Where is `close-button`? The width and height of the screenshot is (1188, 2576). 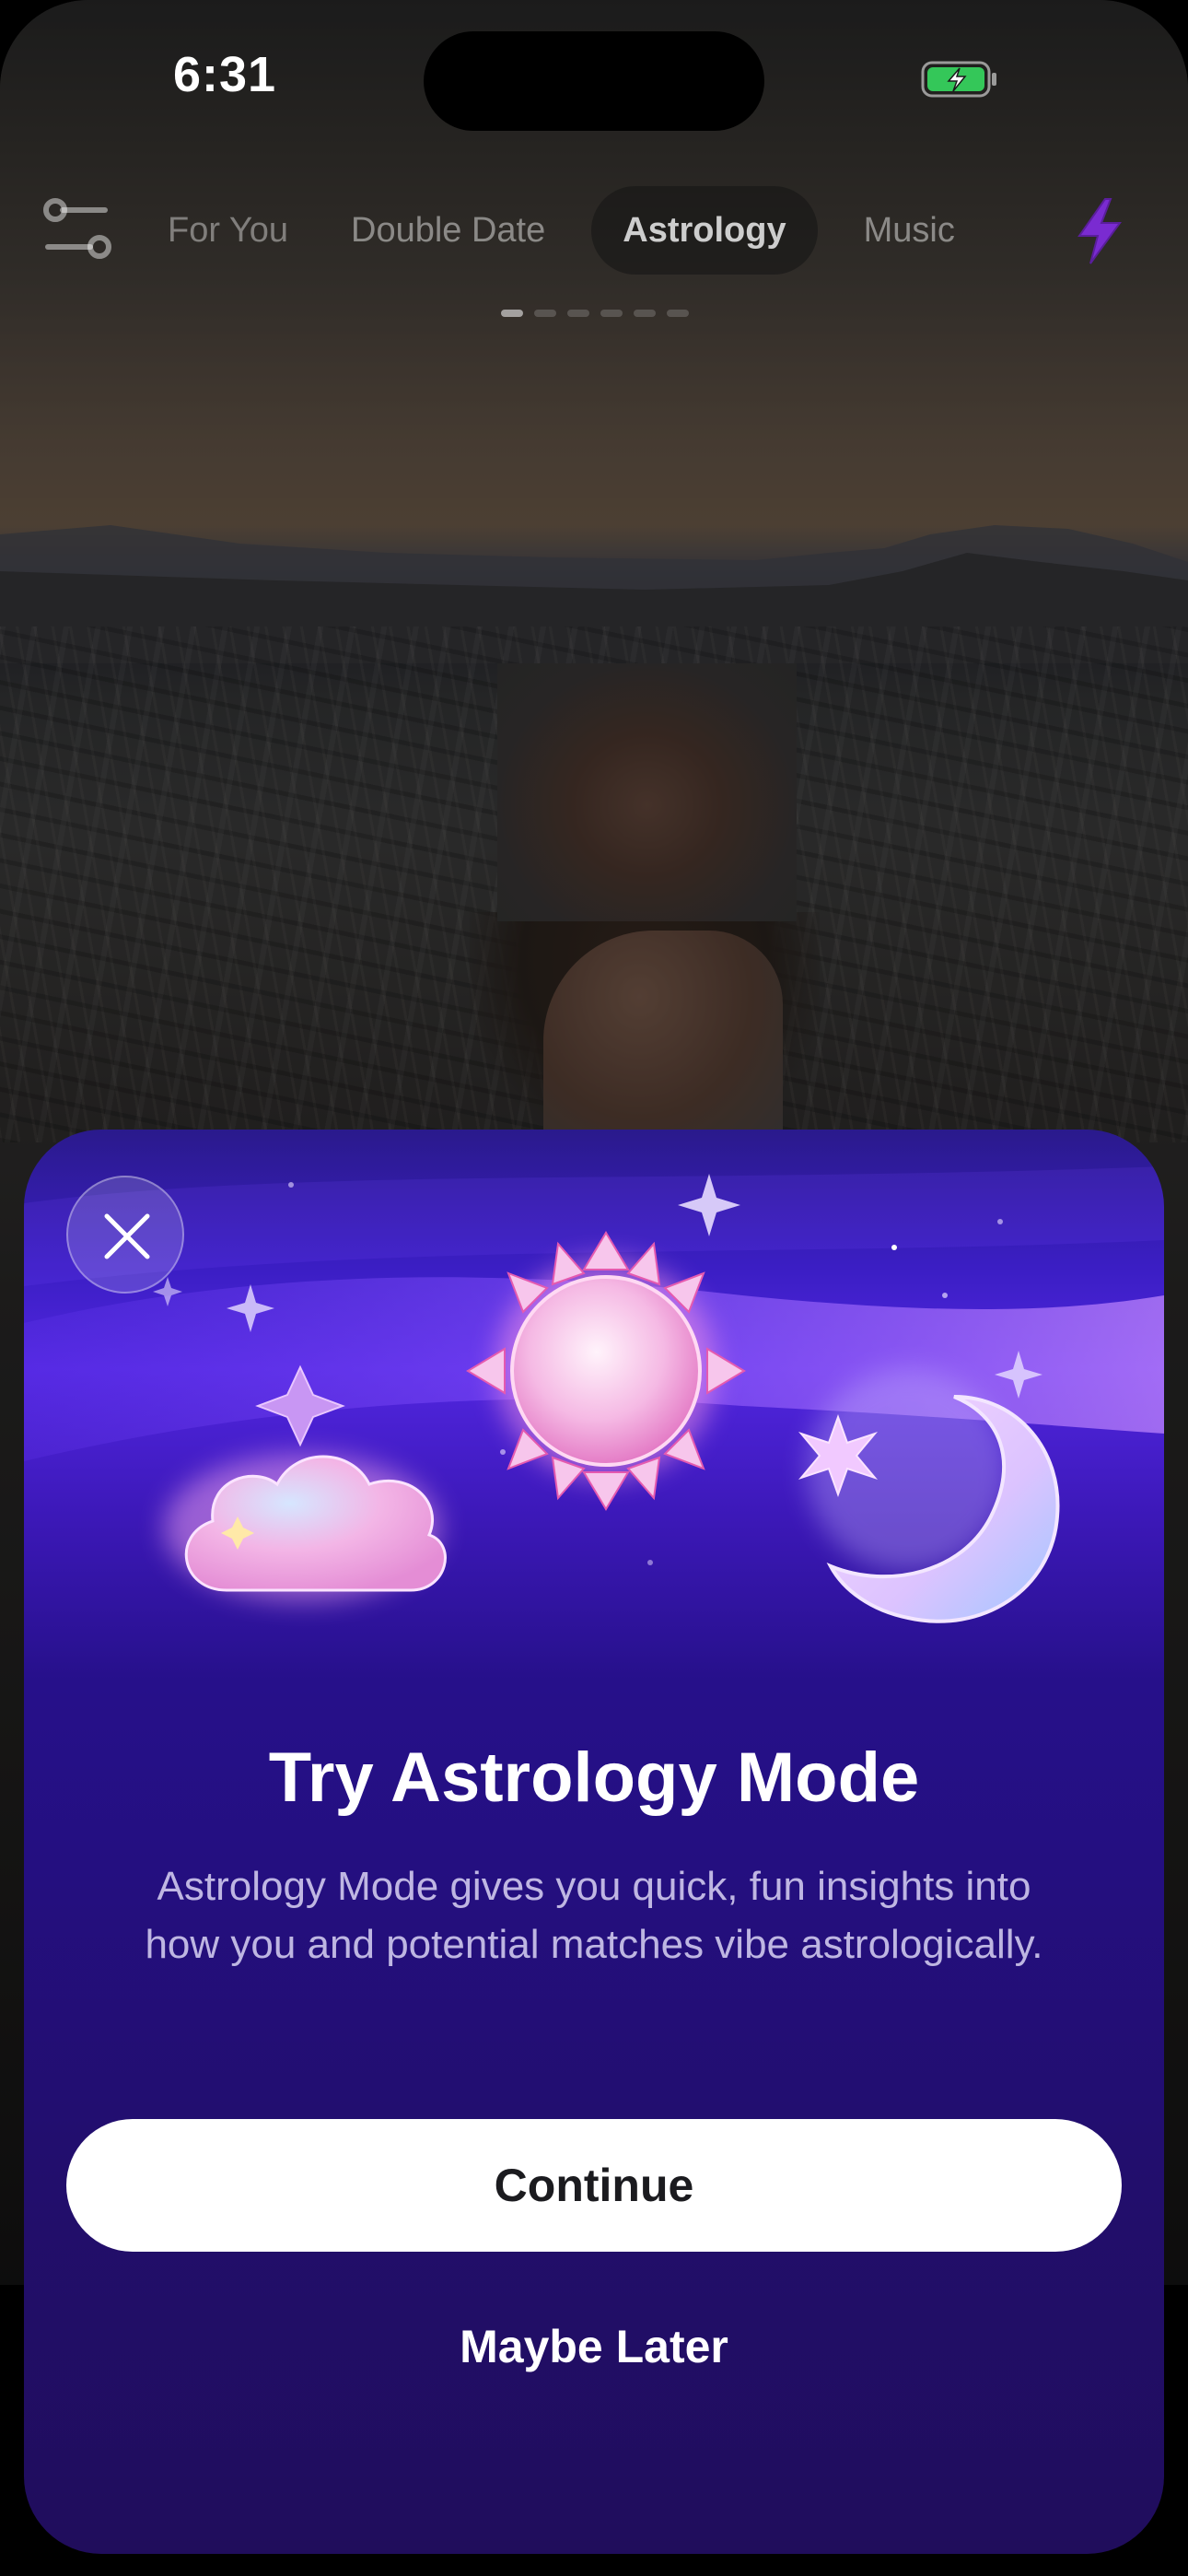
close-button is located at coordinates (125, 1235).